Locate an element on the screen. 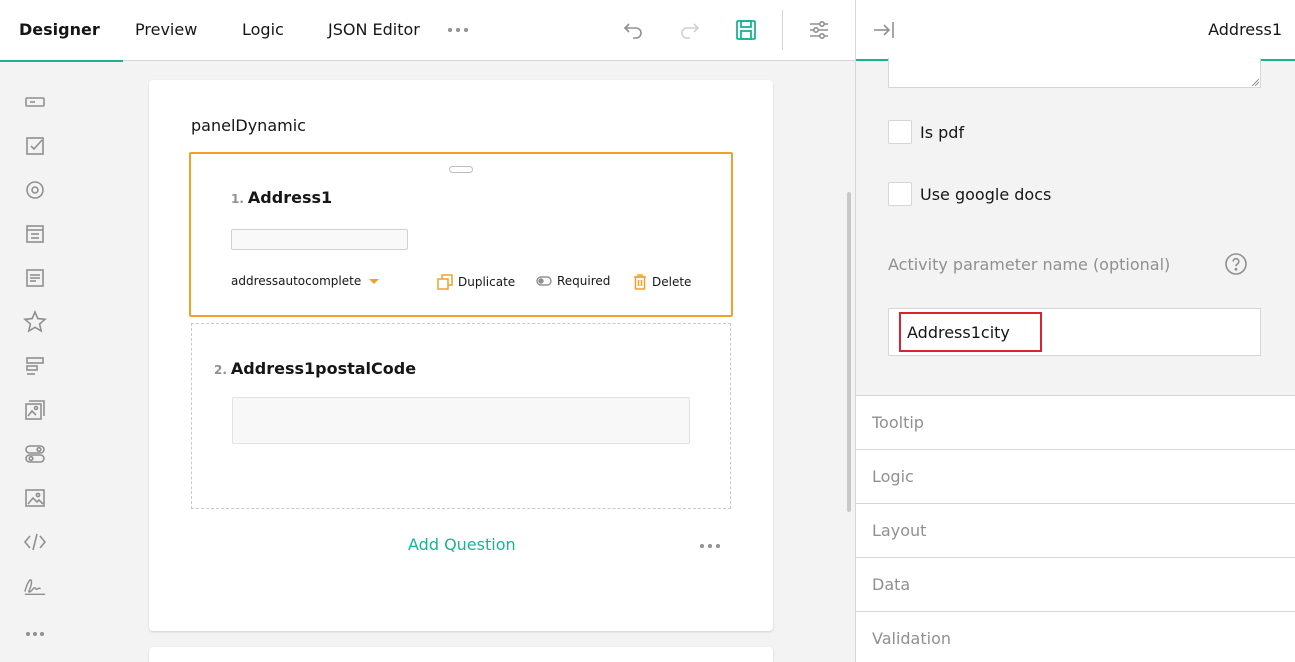  toolbox is located at coordinates (35, 362).